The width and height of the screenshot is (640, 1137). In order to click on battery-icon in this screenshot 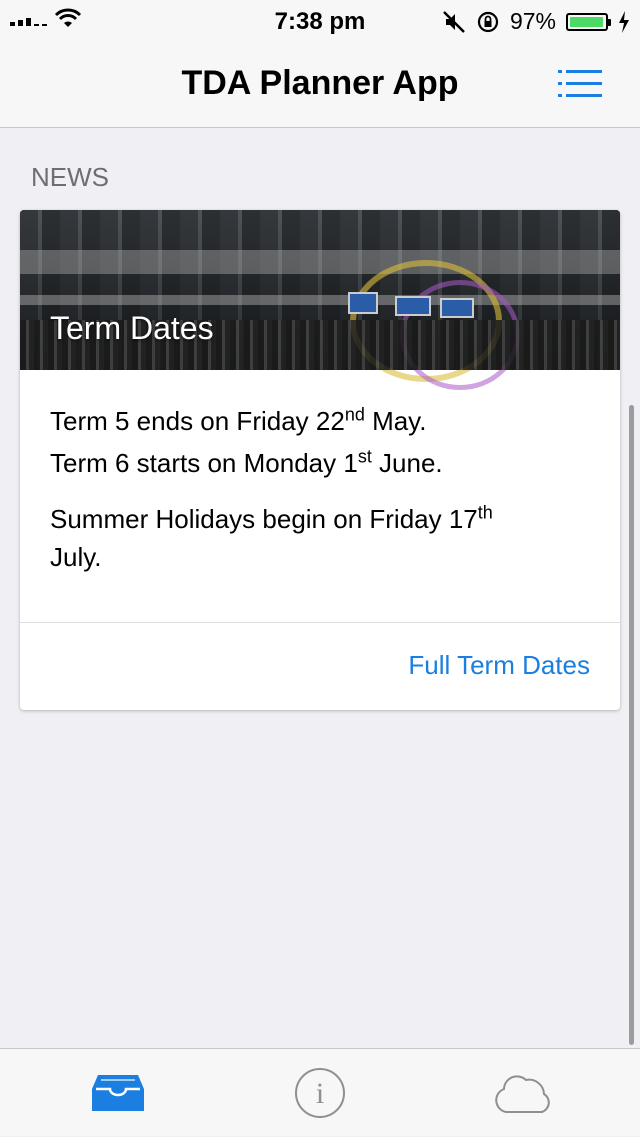, I will do `click(588, 21)`.